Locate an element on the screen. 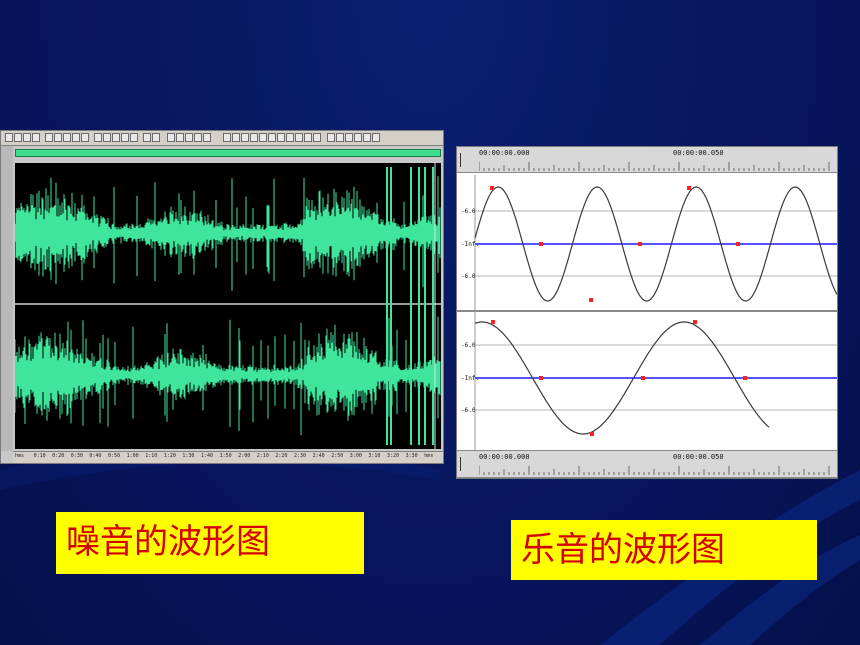  top-ruler-mid: 00:00:00.050 is located at coordinates (698, 153).